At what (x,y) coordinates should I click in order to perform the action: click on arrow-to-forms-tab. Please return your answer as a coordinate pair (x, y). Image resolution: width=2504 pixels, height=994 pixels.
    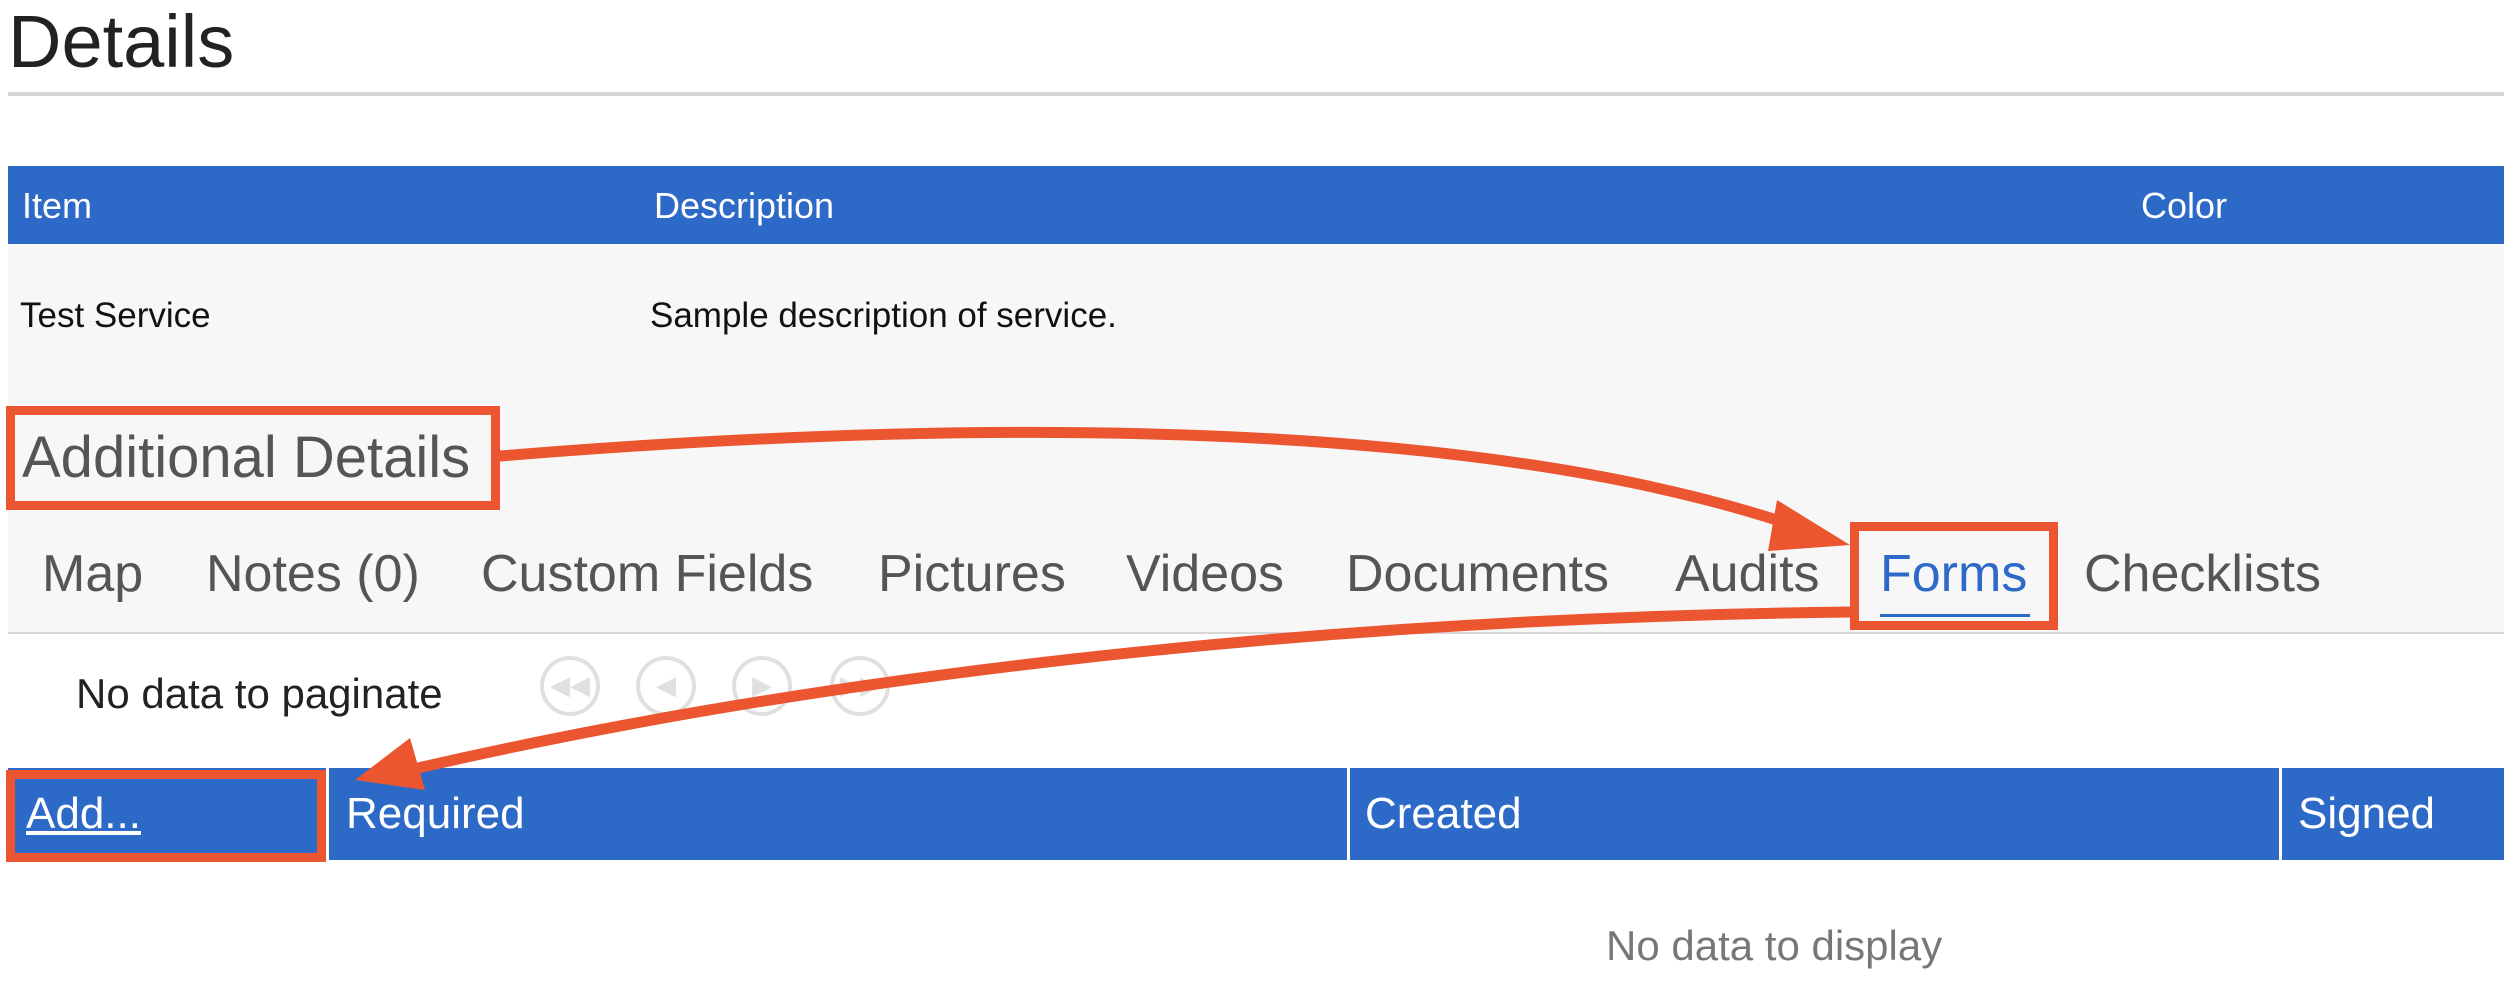
    Looking at the image, I should click on (1156, 482).